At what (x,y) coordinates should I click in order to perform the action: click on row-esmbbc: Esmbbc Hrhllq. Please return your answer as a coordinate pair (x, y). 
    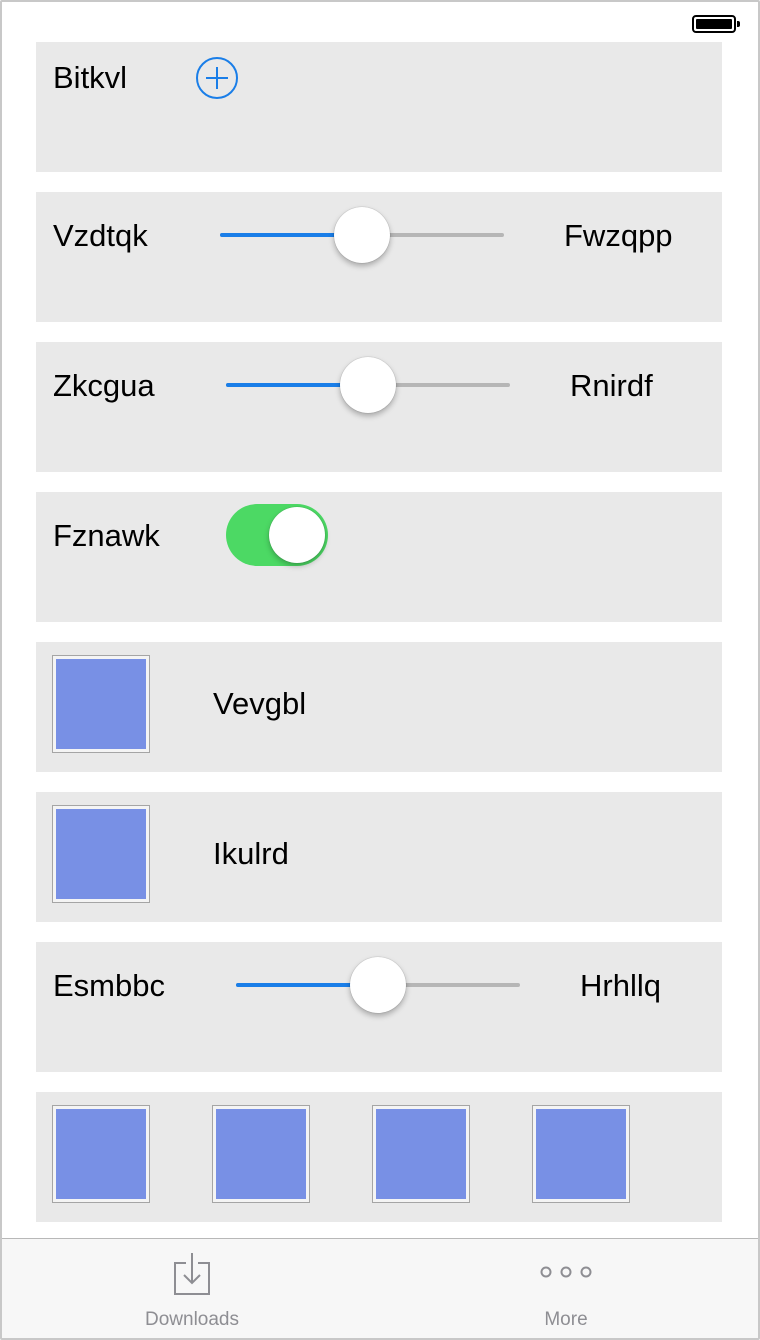
    Looking at the image, I should click on (379, 1007).